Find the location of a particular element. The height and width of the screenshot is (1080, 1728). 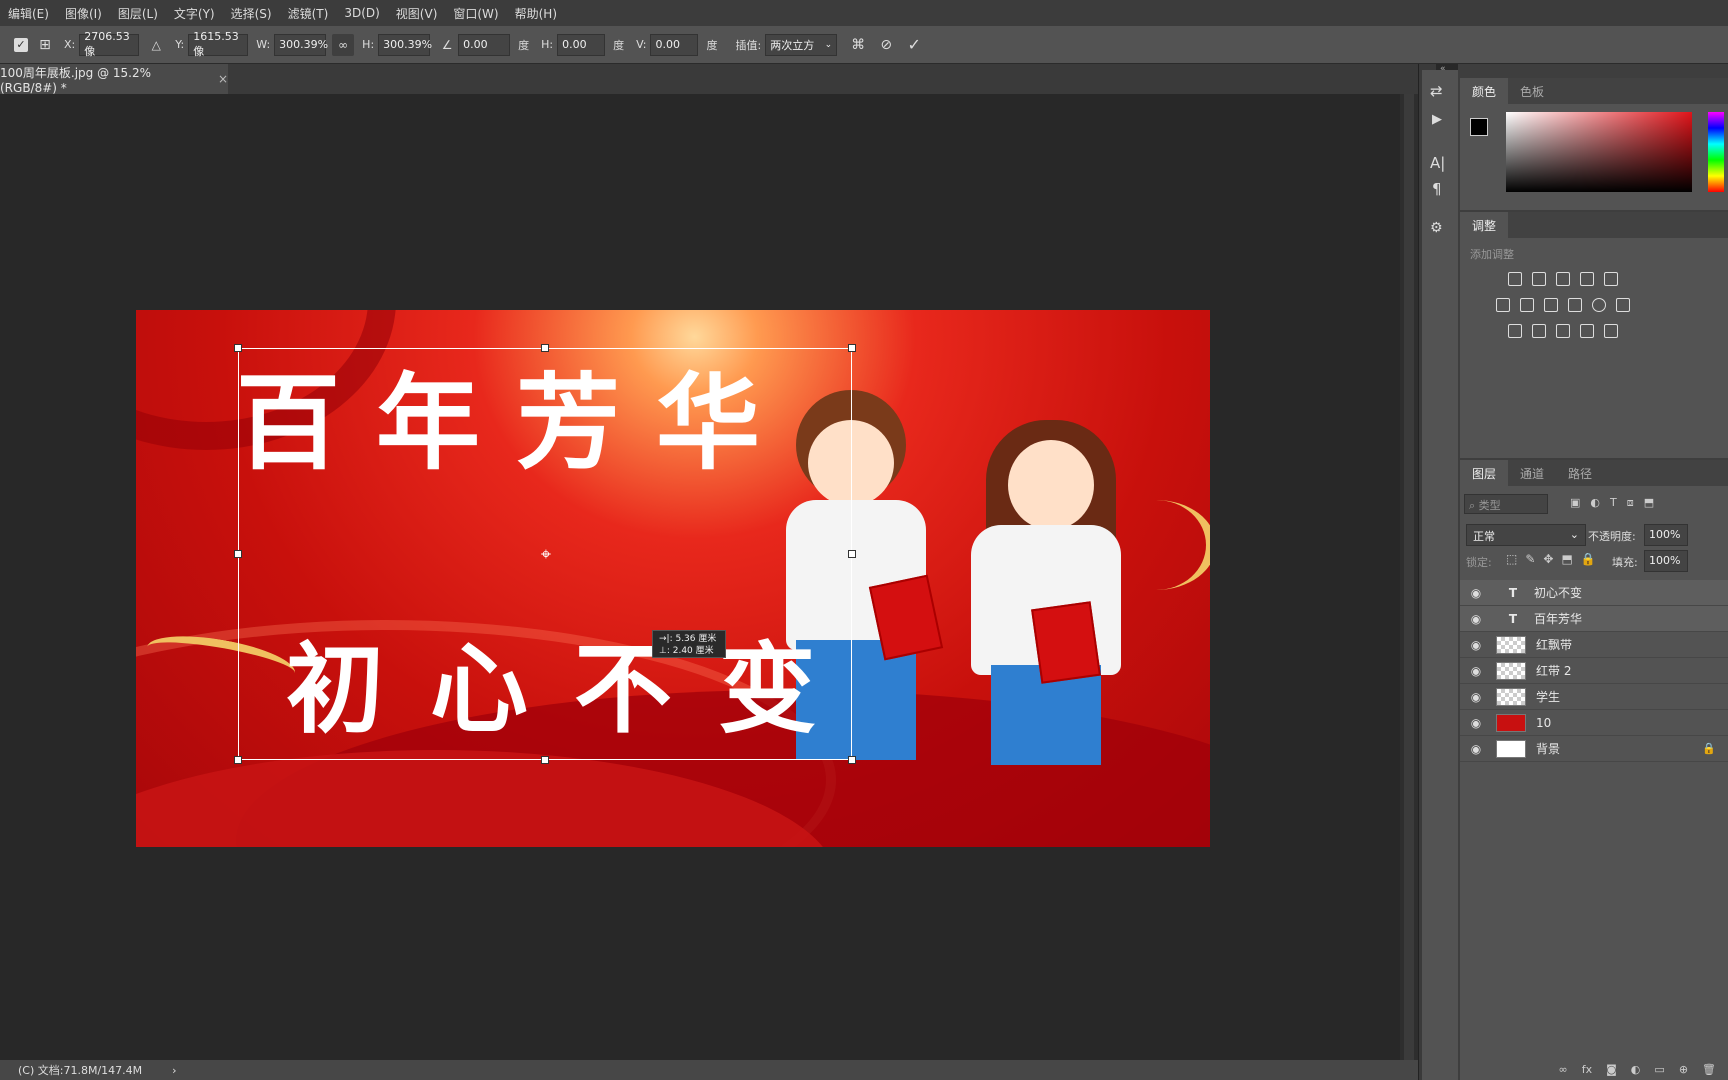

selective-color-icon is located at coordinates (1587, 331).